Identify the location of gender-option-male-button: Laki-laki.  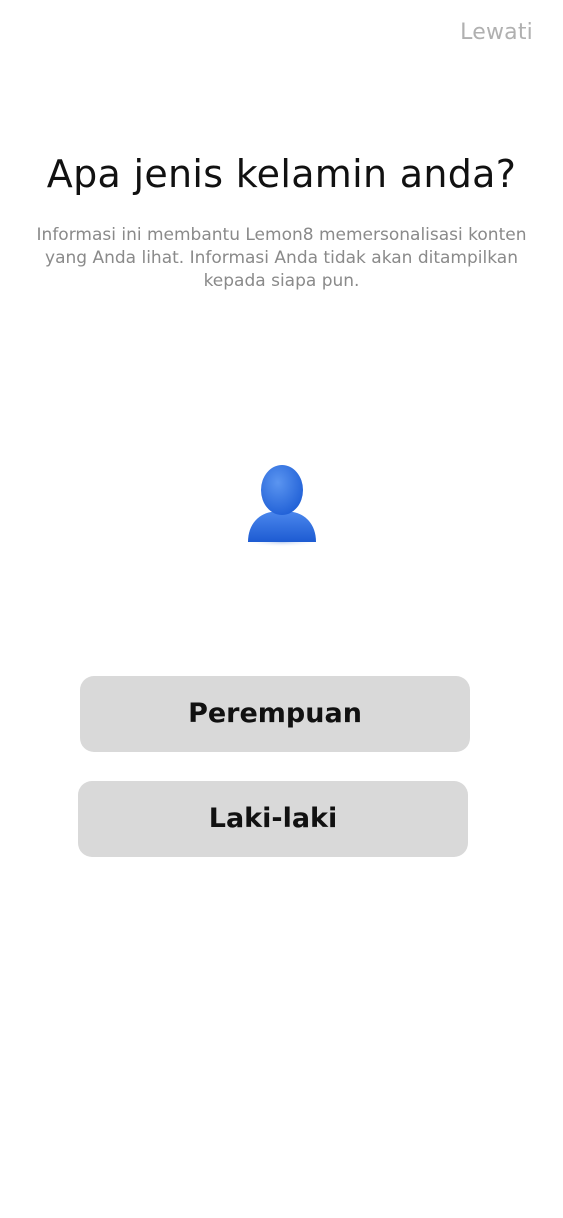
(273, 819).